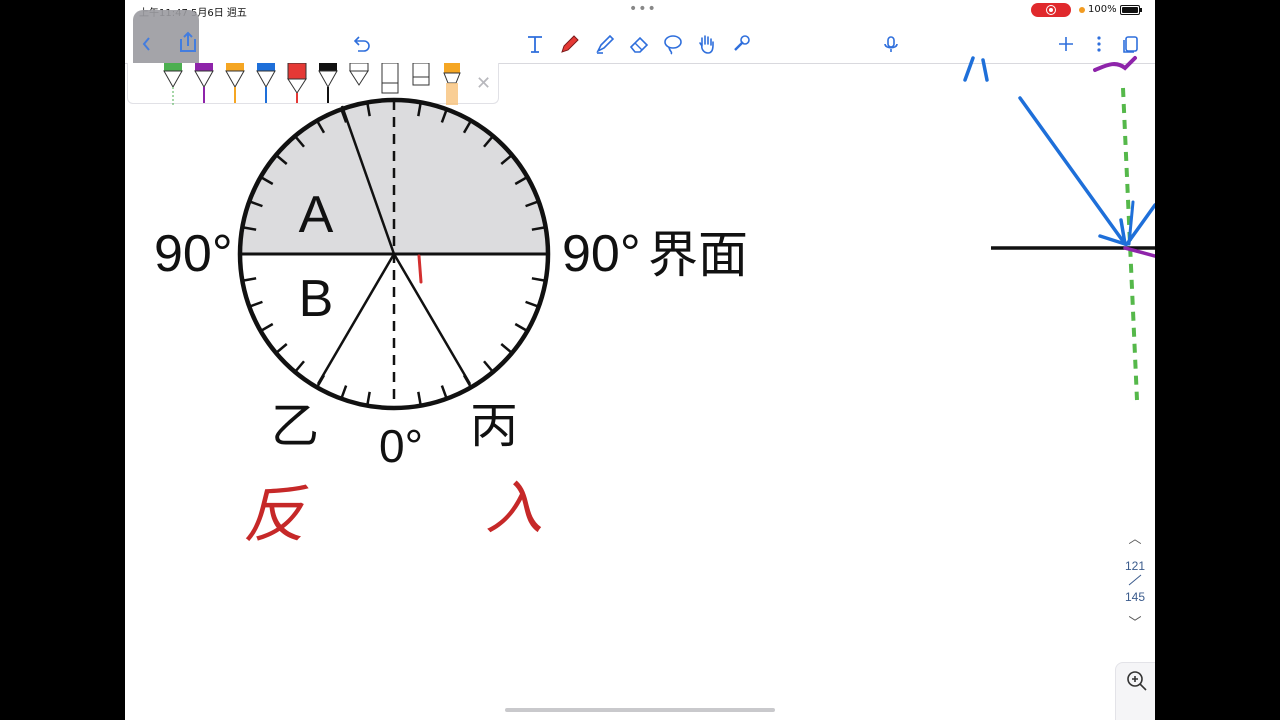  I want to click on page-separator, so click(1135, 581).